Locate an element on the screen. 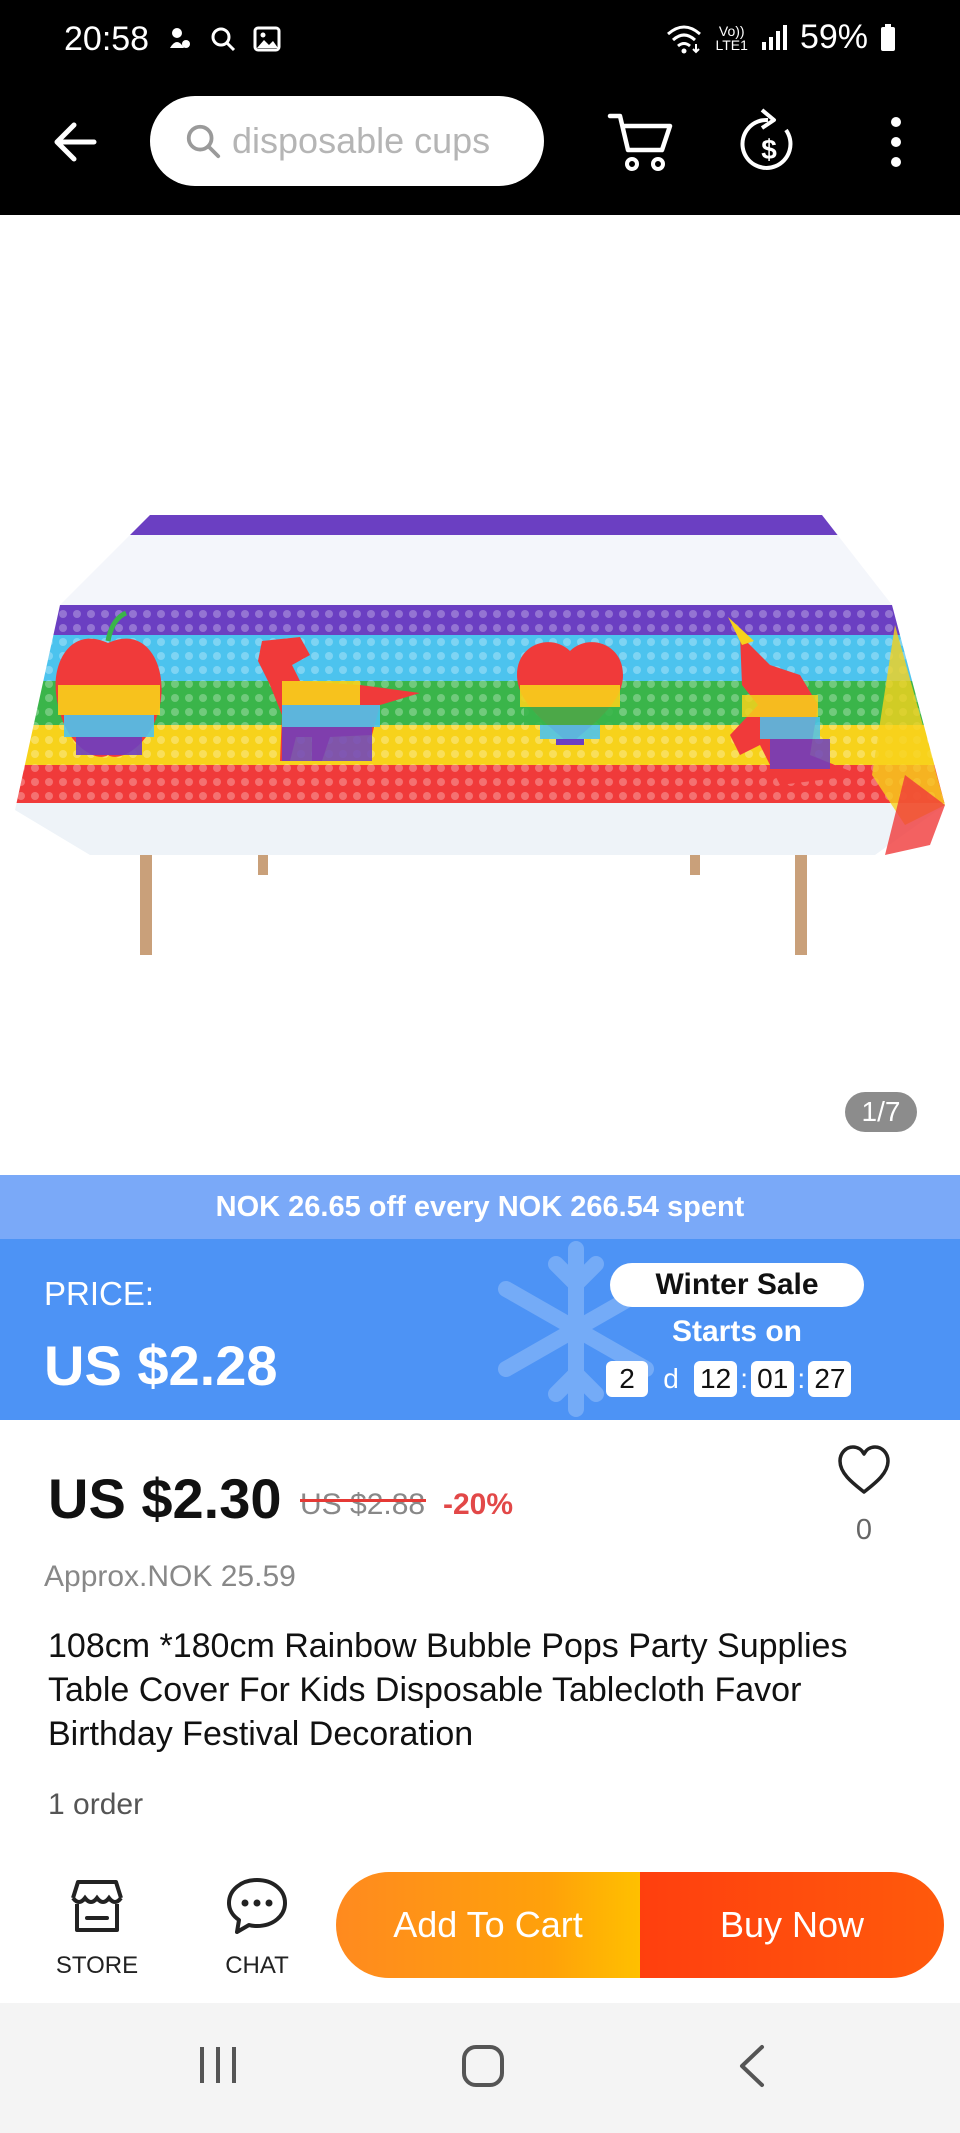  back-arrow-icon is located at coordinates (76, 142).